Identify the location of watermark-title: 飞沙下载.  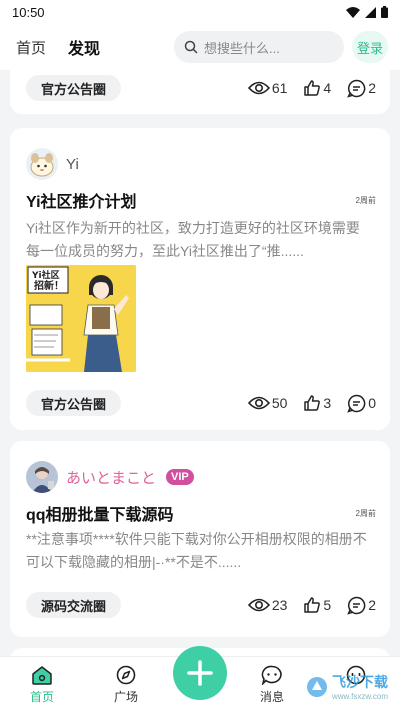
(360, 682).